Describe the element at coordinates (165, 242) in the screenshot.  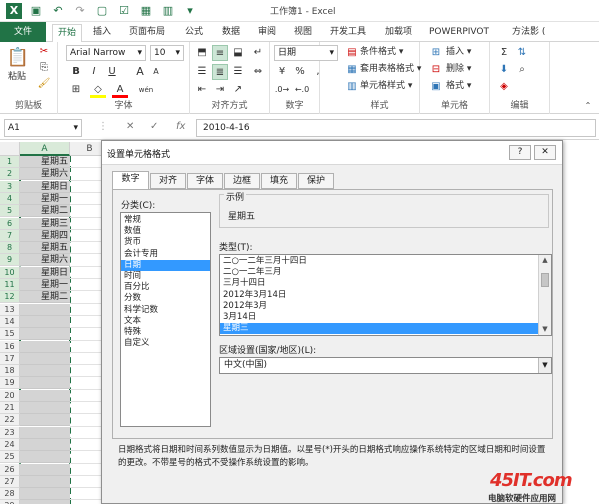
I see `category-item: 货币` at that location.